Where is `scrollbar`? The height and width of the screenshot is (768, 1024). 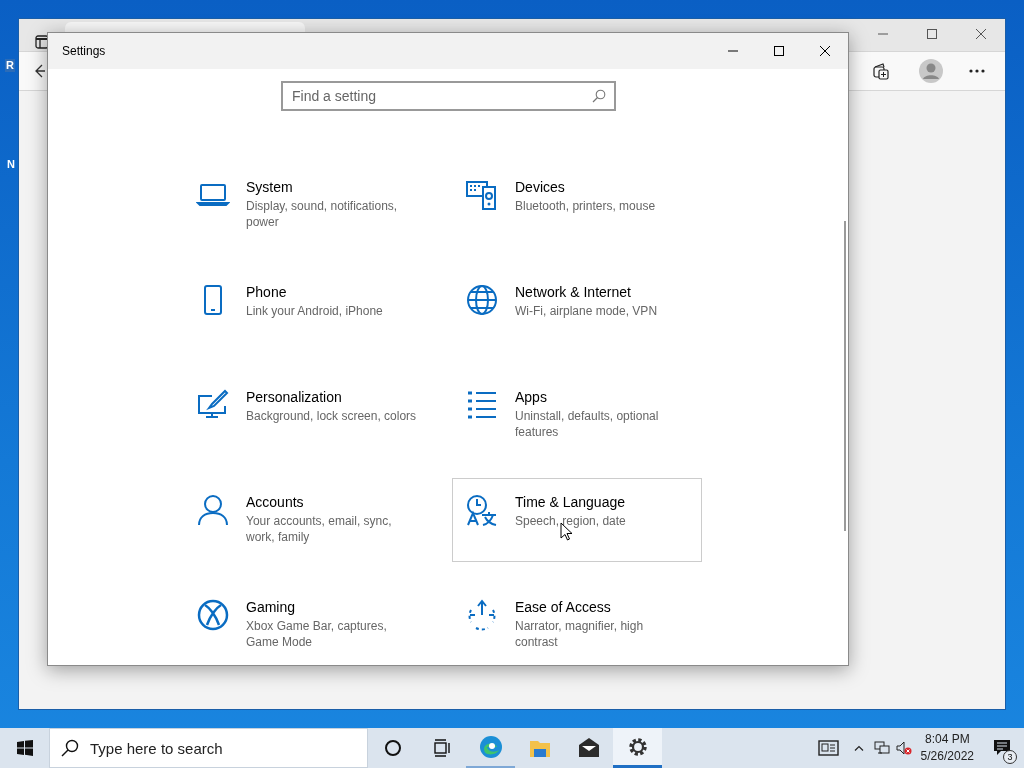
scrollbar is located at coordinates (845, 376).